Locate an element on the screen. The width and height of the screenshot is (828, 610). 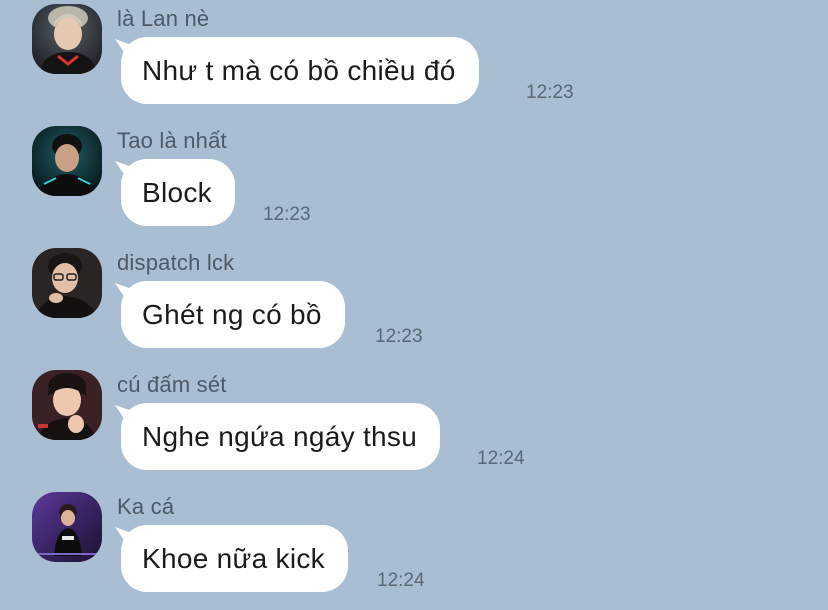
message-bubble: Nghe ngứa ngáy thsu is located at coordinates (281, 436).